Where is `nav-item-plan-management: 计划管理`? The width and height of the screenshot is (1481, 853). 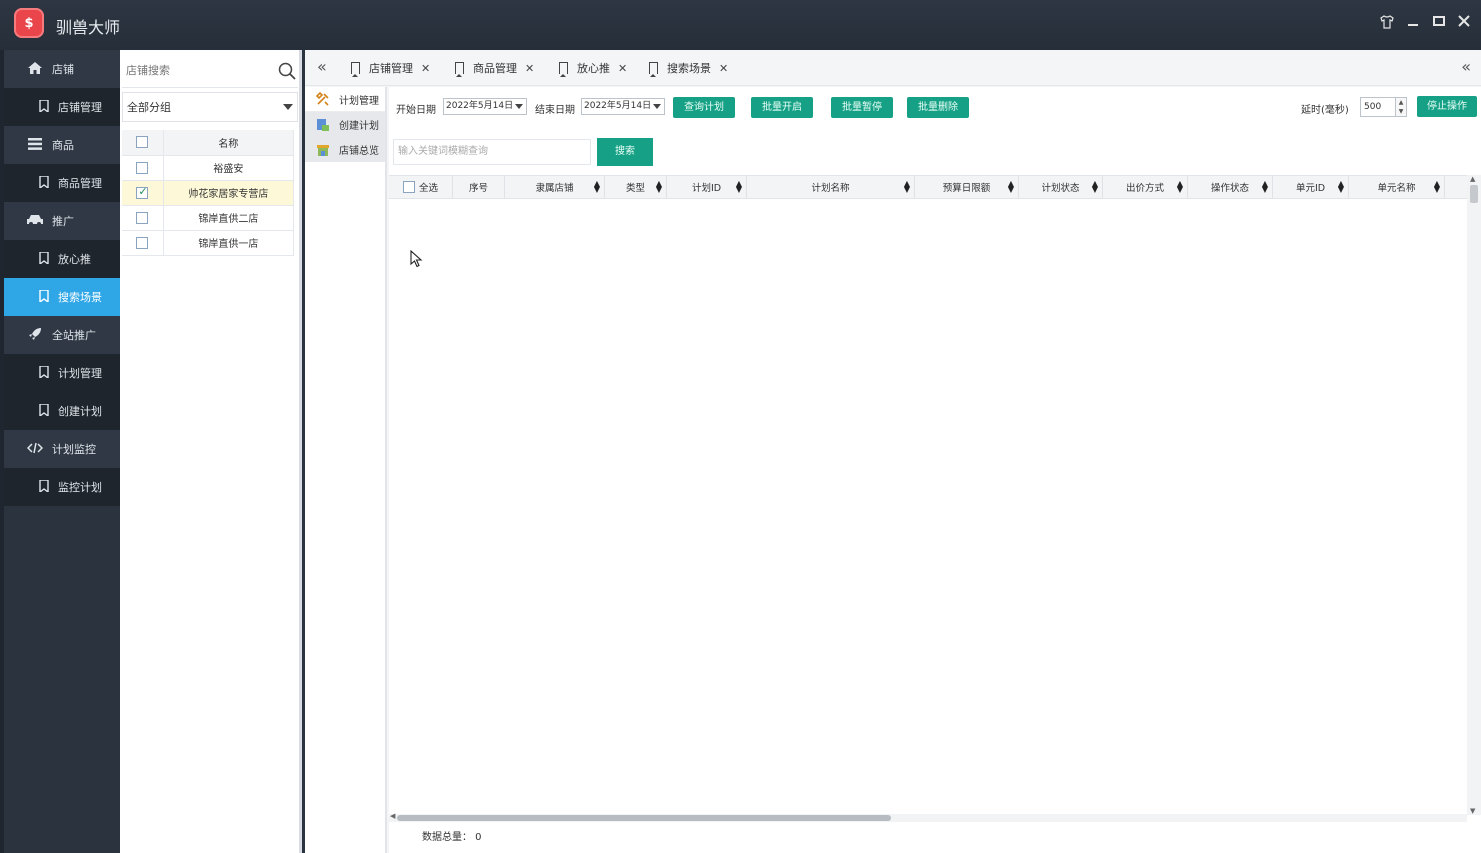 nav-item-plan-management: 计划管理 is located at coordinates (62, 373).